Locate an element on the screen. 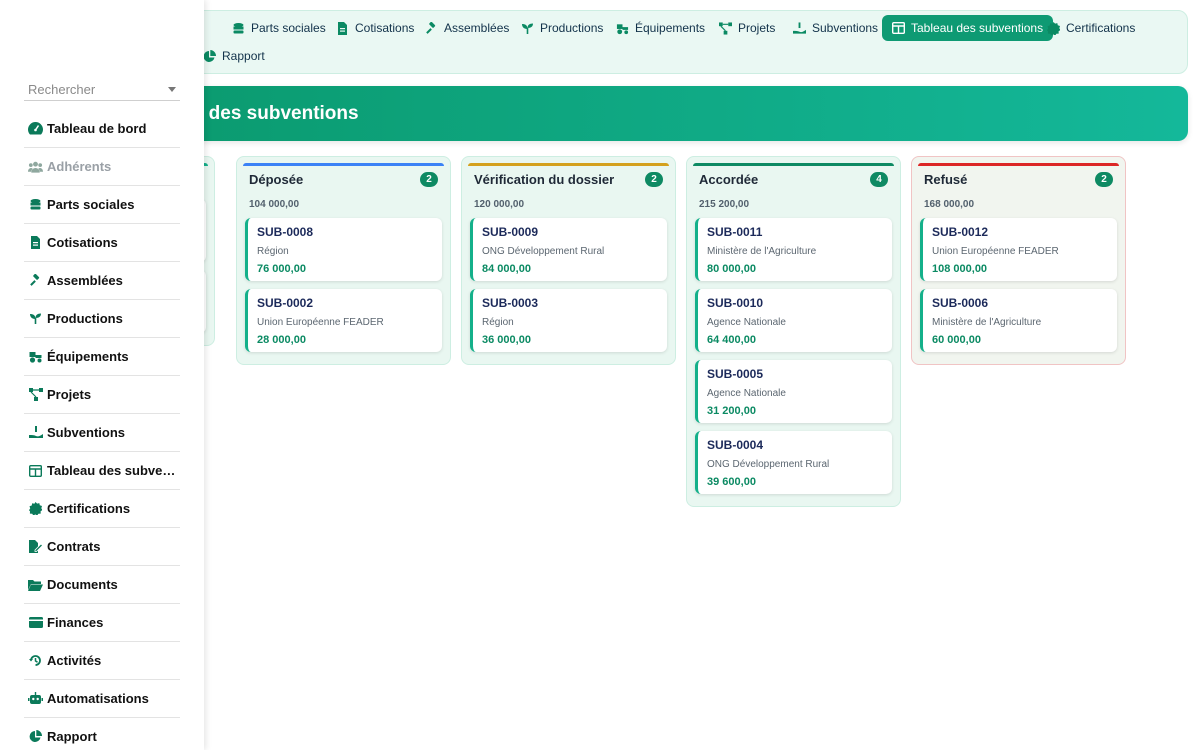 The image size is (1200, 750). sidebar-item-label: Tableau de bord is located at coordinates (97, 128).